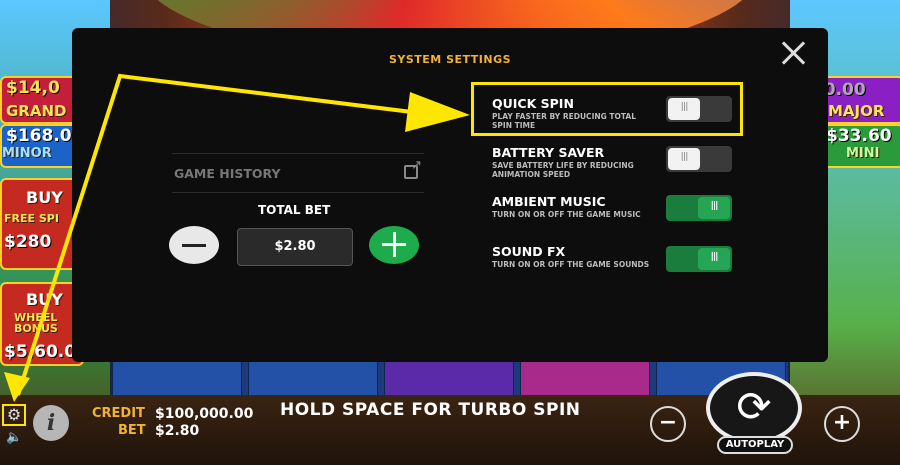 Image resolution: width=900 pixels, height=465 pixels. I want to click on mini-jackpot-amount: $33.60, so click(859, 136).